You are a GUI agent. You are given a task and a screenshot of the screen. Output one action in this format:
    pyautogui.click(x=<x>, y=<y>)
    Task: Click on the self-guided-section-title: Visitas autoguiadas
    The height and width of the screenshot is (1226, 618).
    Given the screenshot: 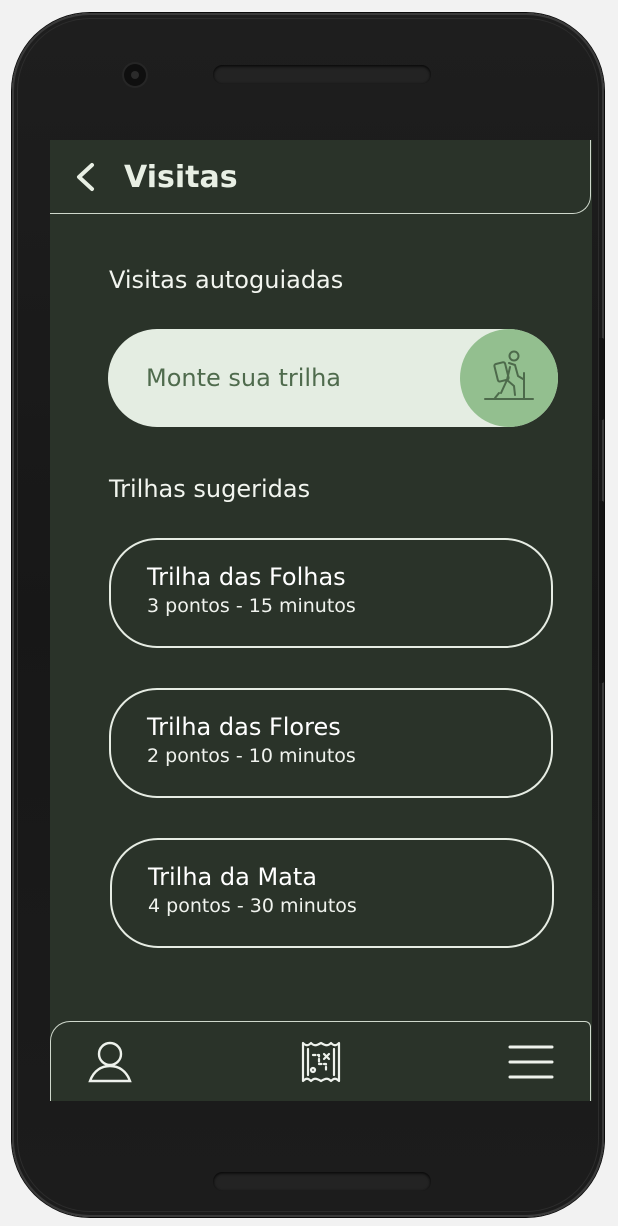 What is the action you would take?
    pyautogui.click(x=226, y=280)
    